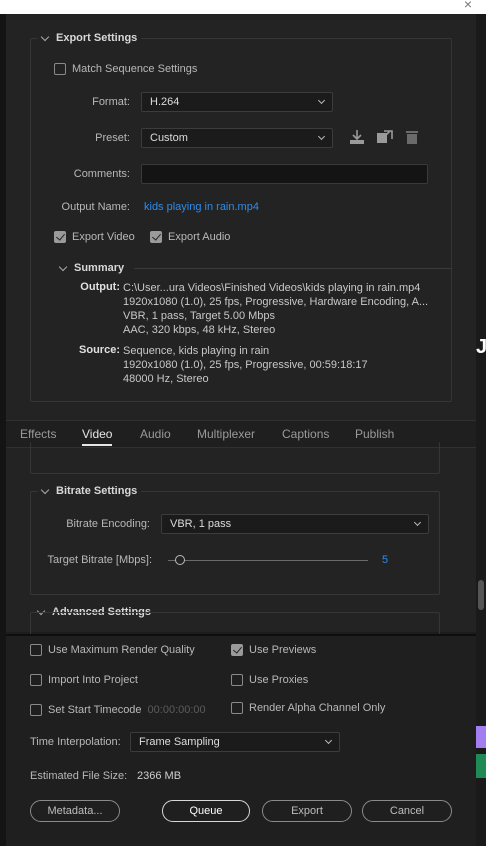 Image resolution: width=486 pixels, height=846 pixels. I want to click on window-top-strip, so click(243, 7).